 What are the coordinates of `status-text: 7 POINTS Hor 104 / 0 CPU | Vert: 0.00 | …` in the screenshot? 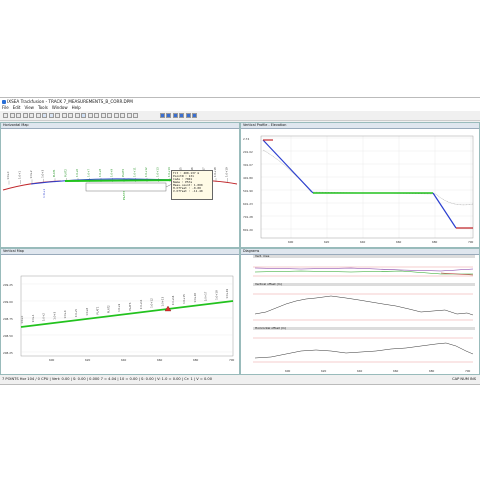 It's located at (107, 379).